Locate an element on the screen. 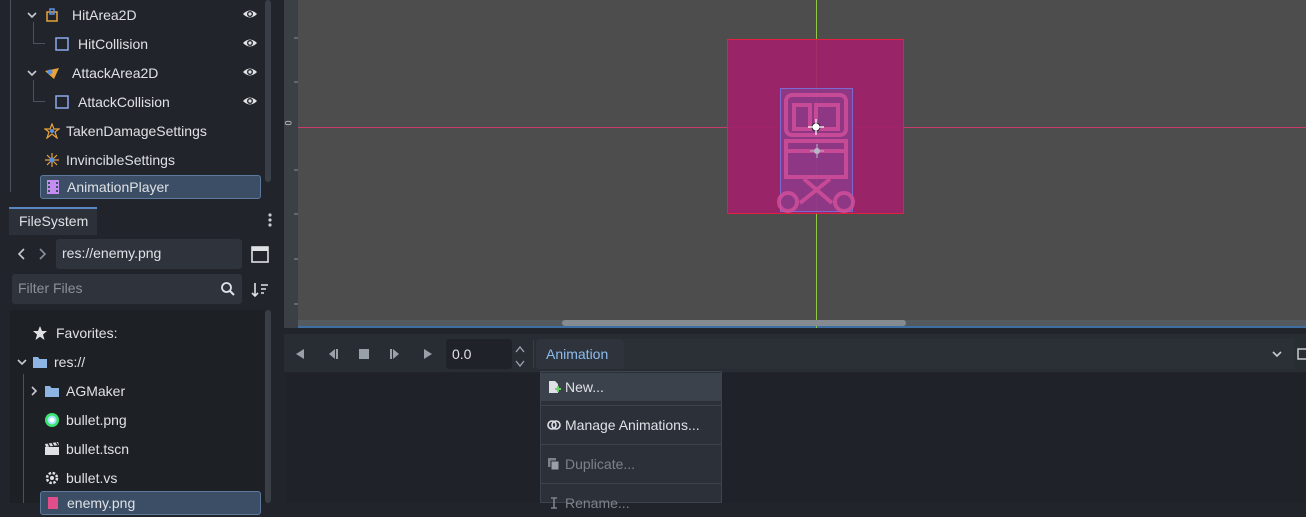 The width and height of the screenshot is (1306, 517). scene-icon is located at coordinates (52, 449).